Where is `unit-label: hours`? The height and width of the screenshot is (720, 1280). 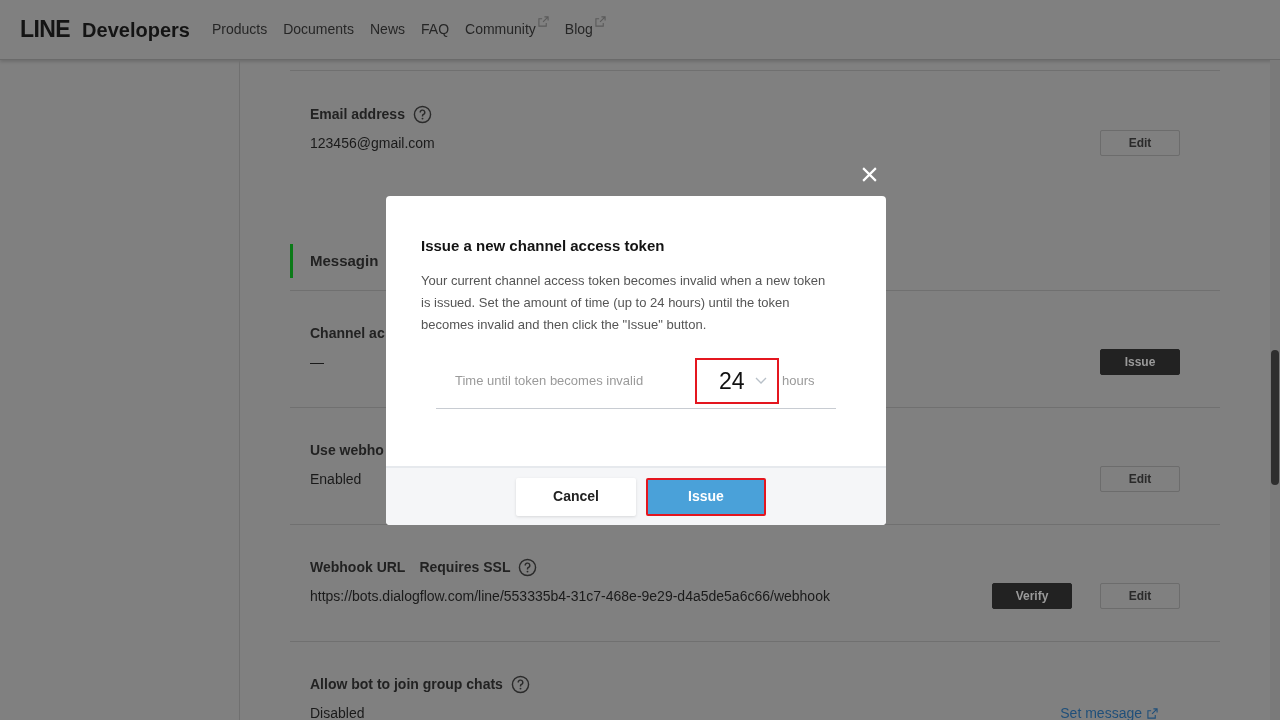
unit-label: hours is located at coordinates (798, 381).